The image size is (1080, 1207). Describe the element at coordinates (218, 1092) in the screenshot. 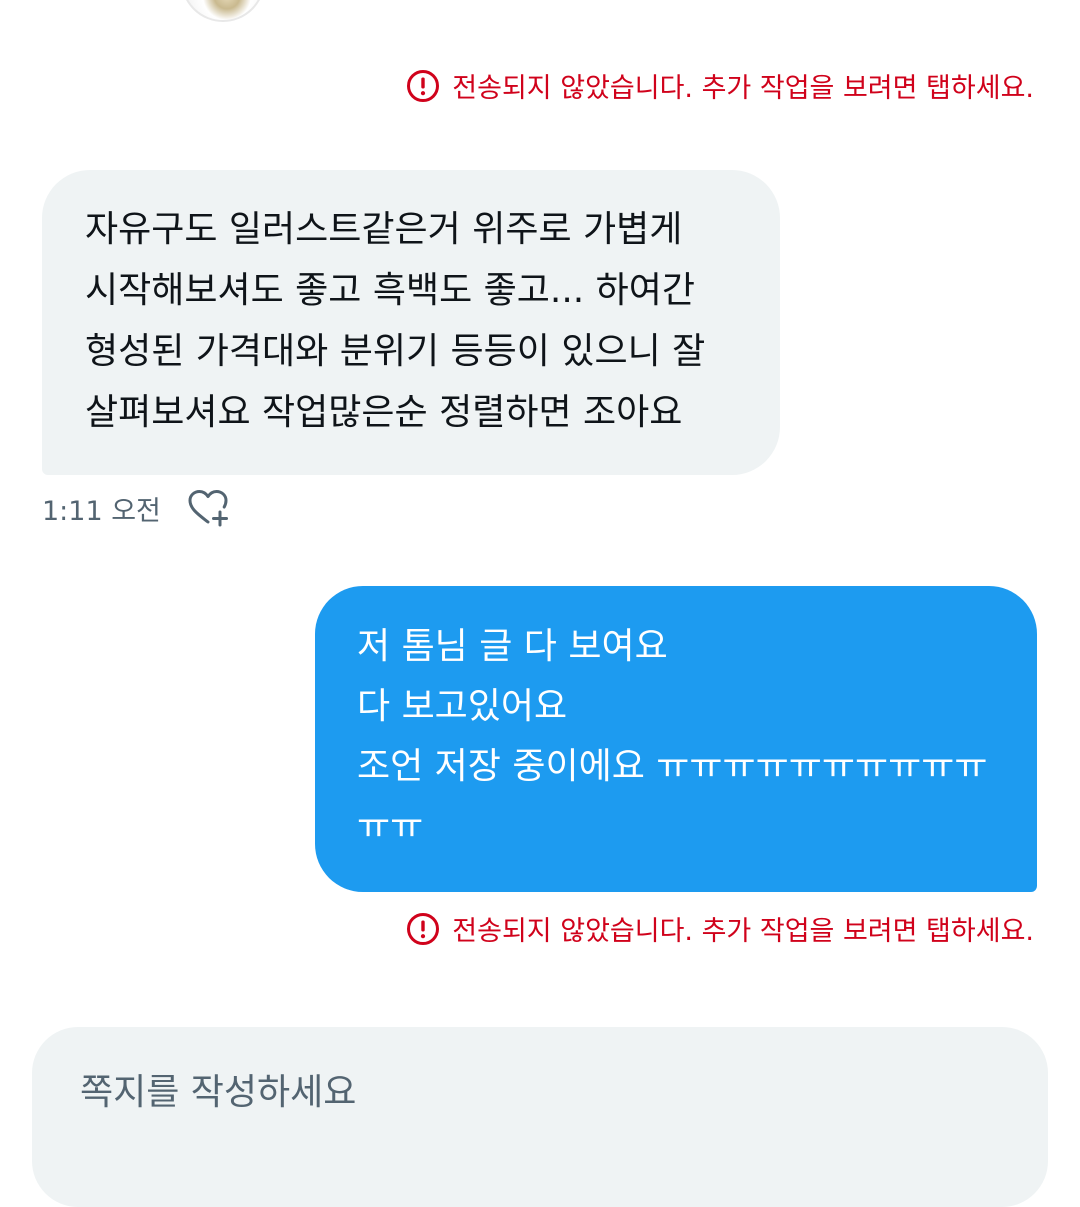

I see `composer-placeholder: 쪽지를 작성하세요` at that location.